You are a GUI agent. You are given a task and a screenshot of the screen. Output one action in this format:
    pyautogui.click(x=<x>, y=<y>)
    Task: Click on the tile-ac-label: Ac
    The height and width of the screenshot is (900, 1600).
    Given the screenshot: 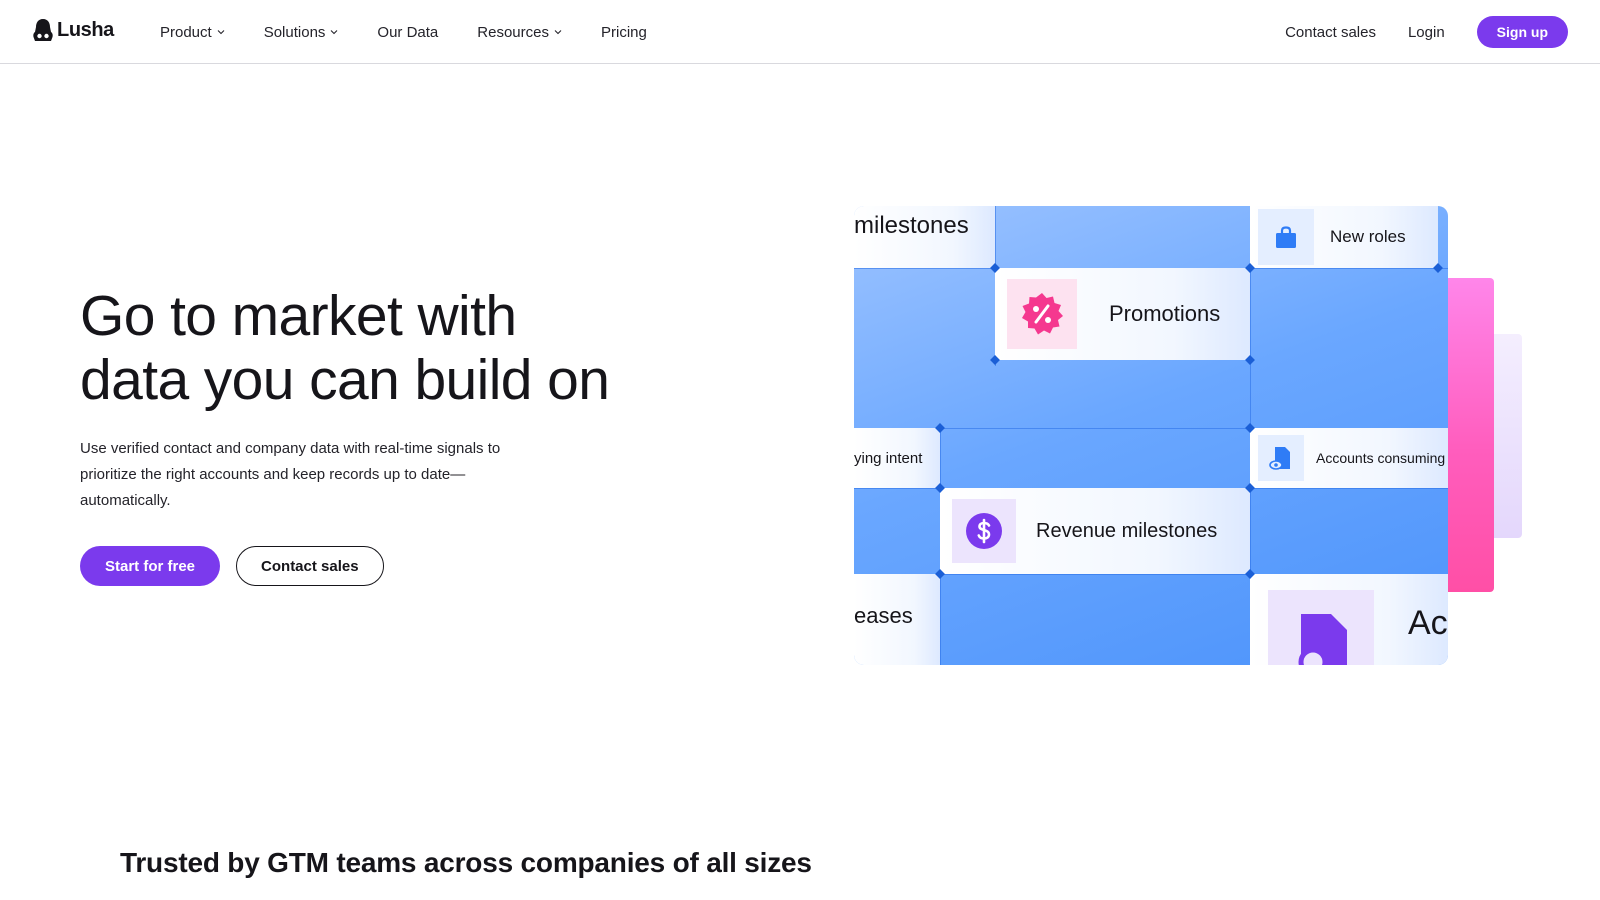 What is the action you would take?
    pyautogui.click(x=1428, y=623)
    